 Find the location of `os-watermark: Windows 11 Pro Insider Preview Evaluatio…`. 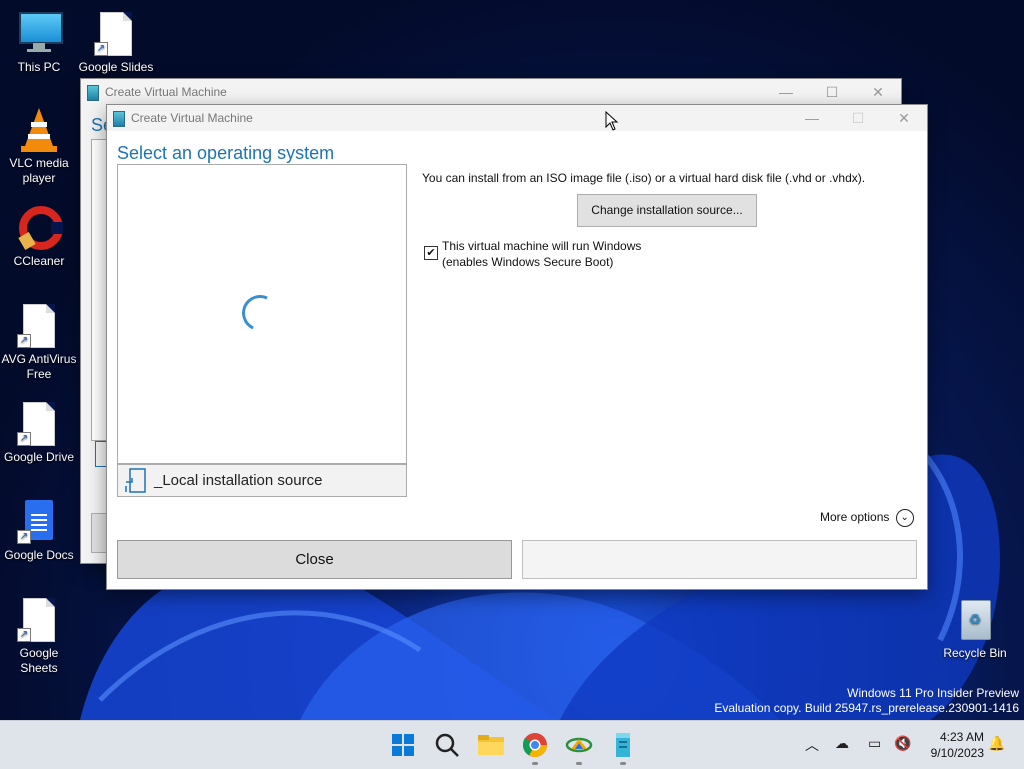

os-watermark: Windows 11 Pro Insider Preview Evaluatio… is located at coordinates (866, 701).